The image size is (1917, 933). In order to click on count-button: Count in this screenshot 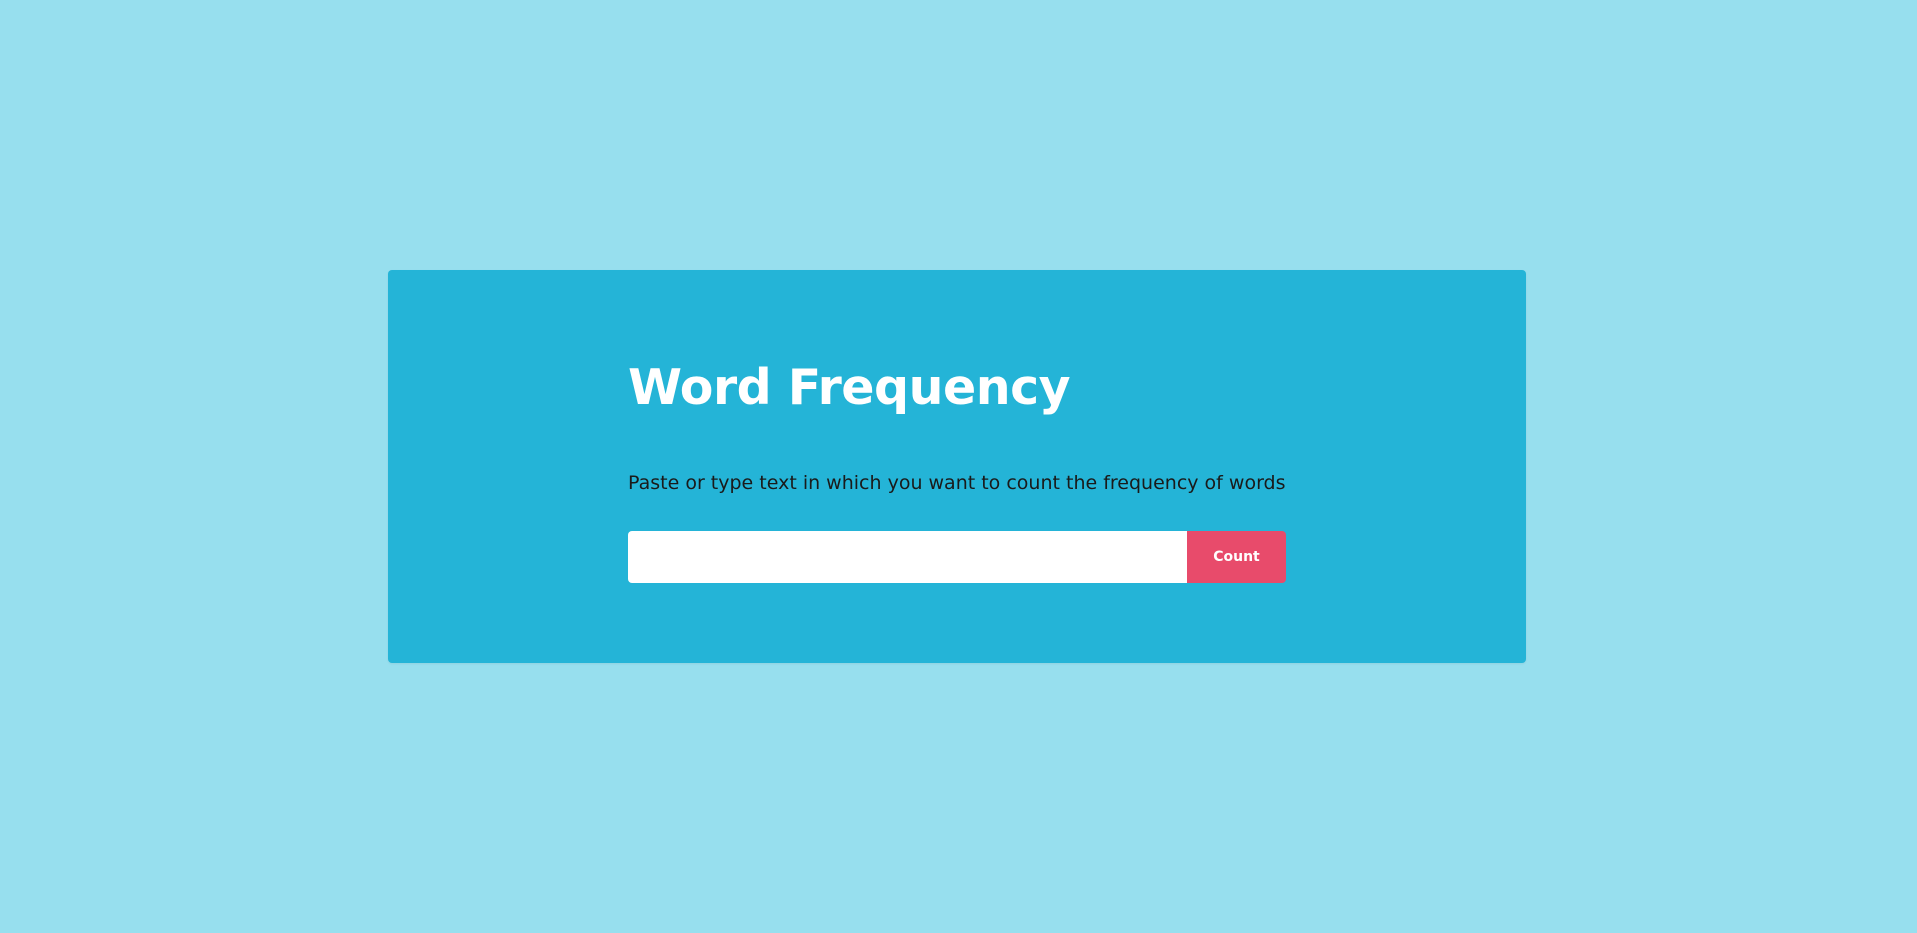, I will do `click(1236, 557)`.